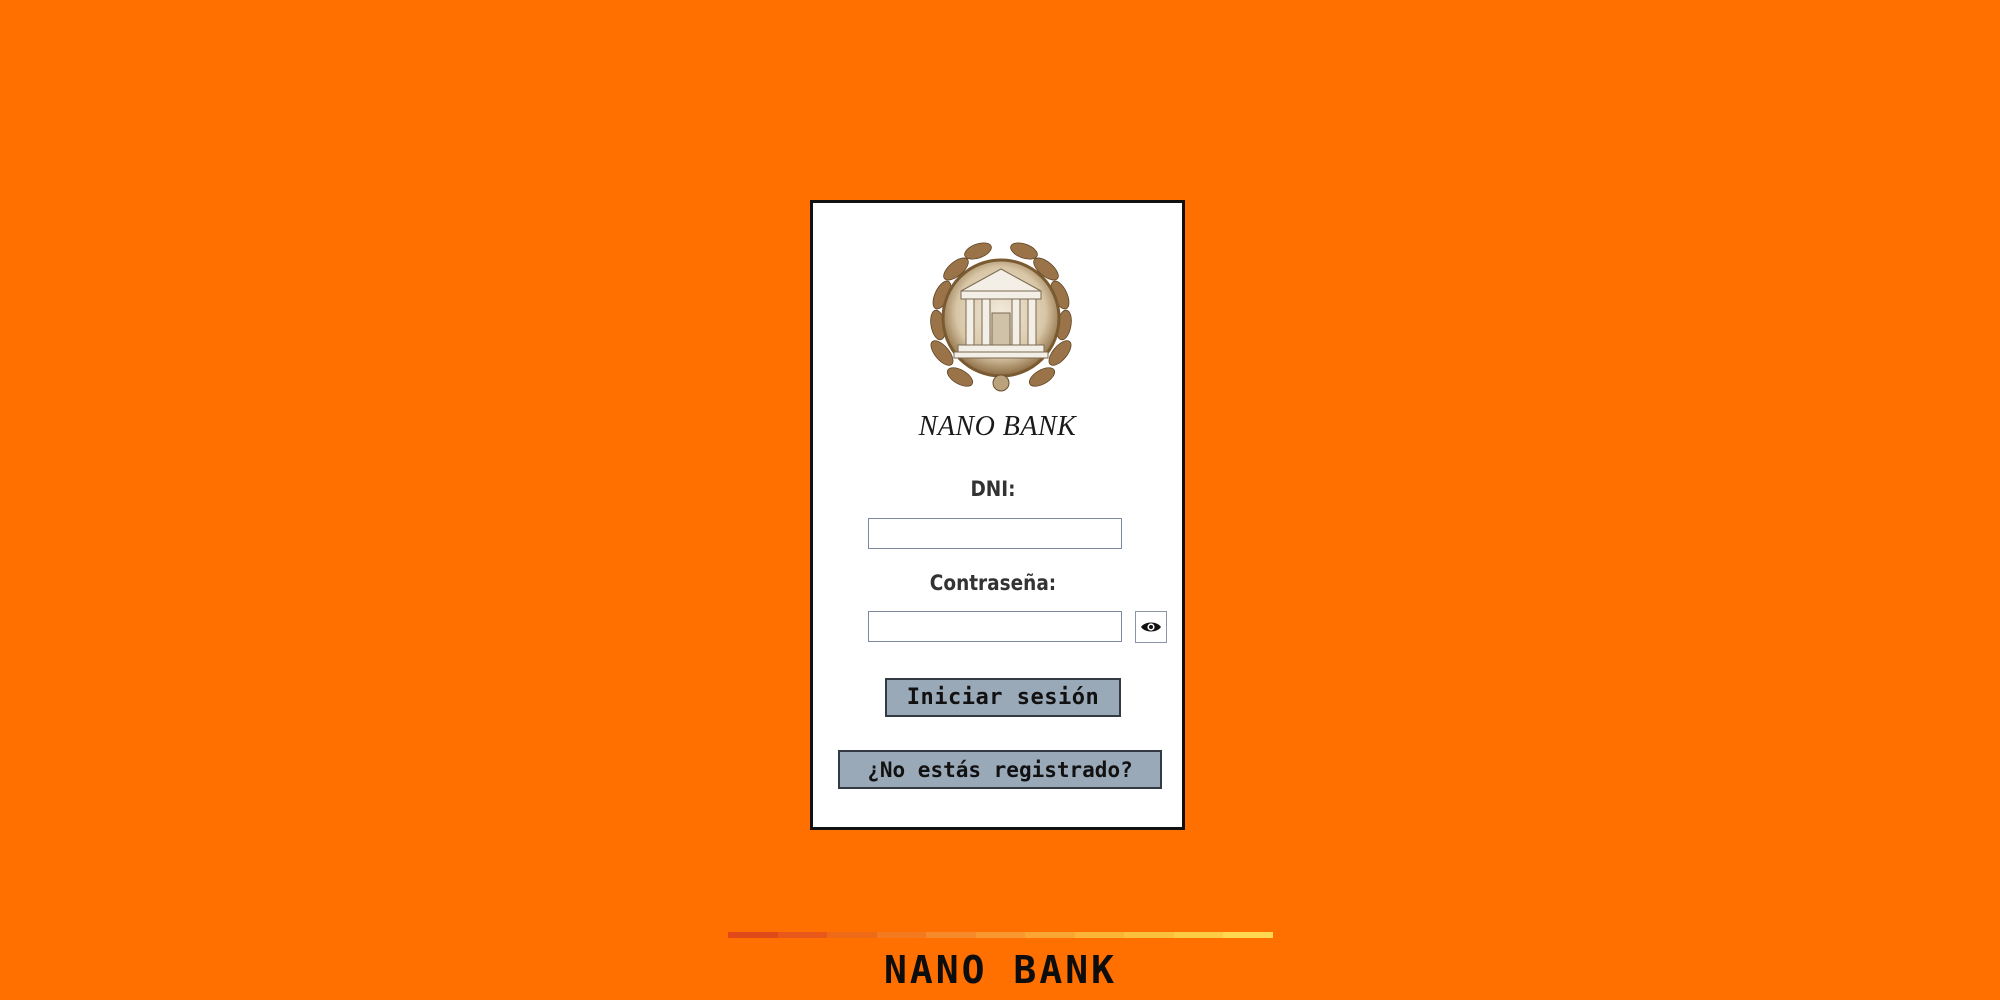  I want to click on register-button: ¿No estás registrado?, so click(1000, 769).